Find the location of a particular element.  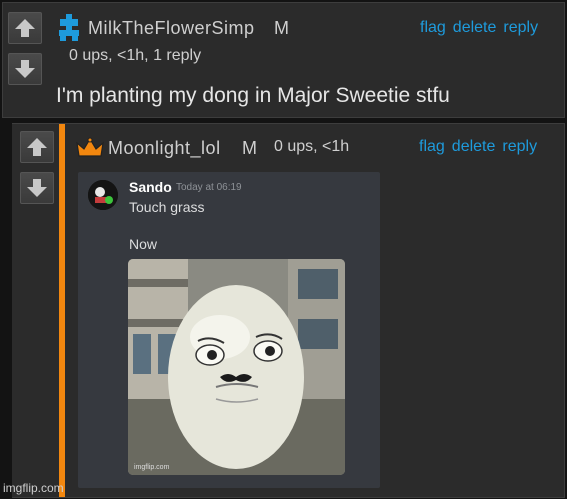

embed-author: Sando is located at coordinates (150, 187).